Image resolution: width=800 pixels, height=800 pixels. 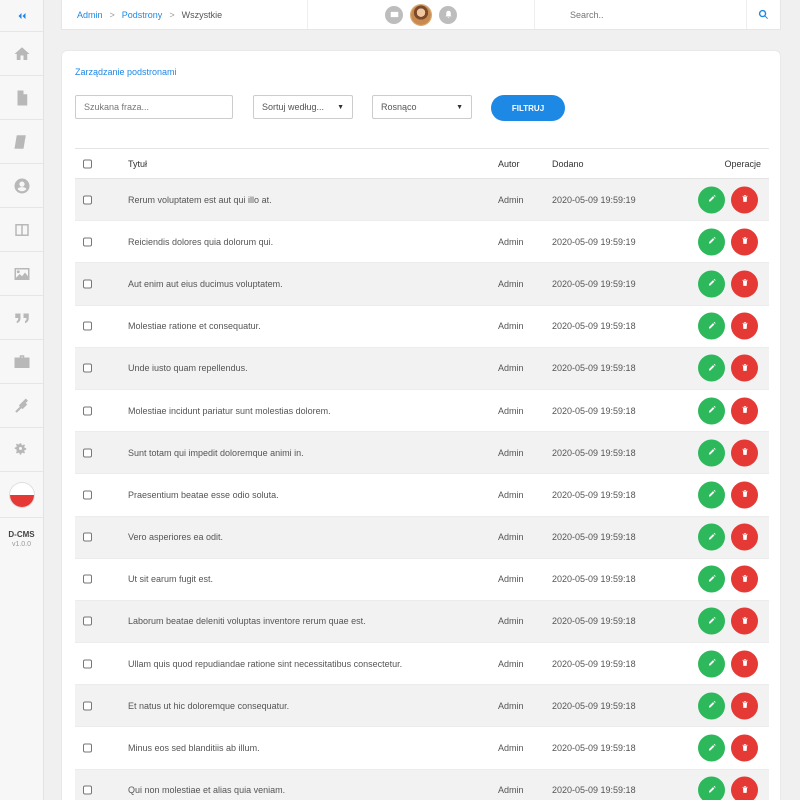 What do you see at coordinates (175, 537) in the screenshot?
I see `row-title: Vero asperiores ea odit.` at bounding box center [175, 537].